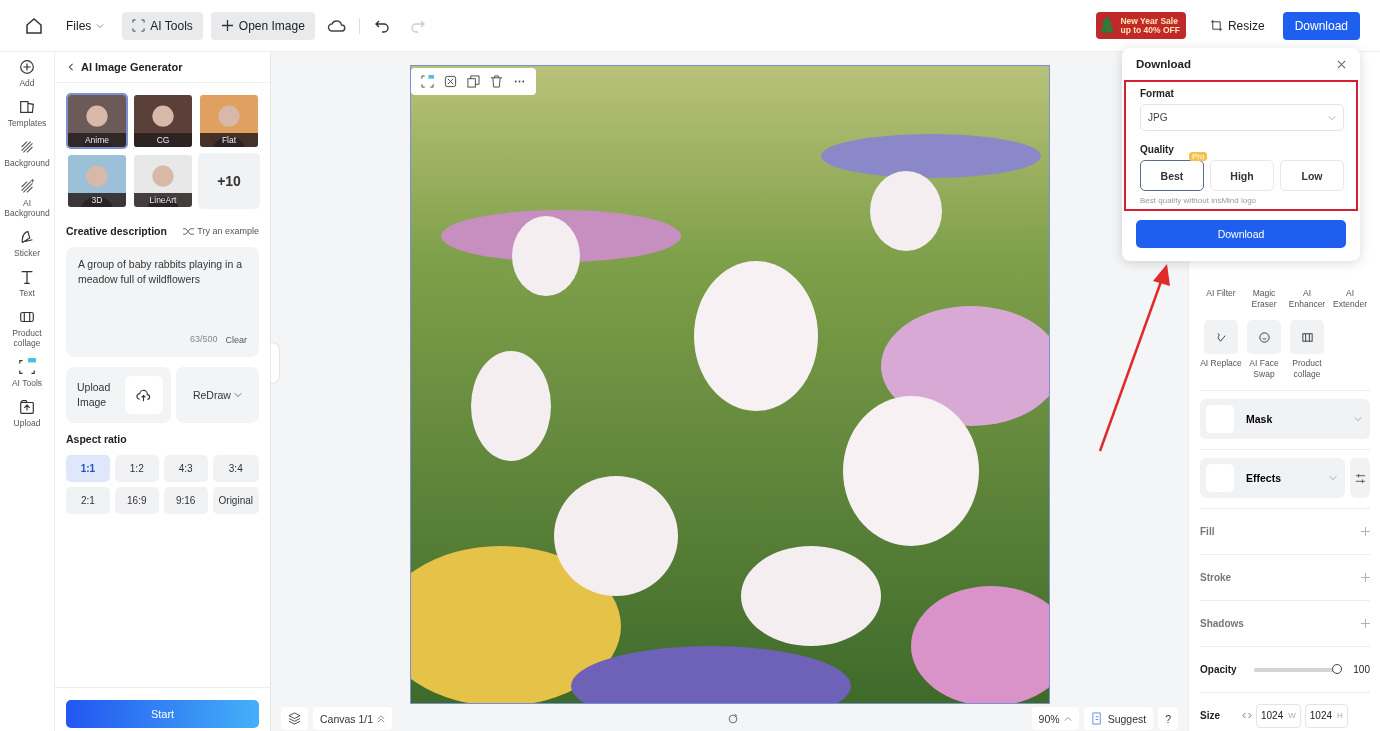 Image resolution: width=1380 pixels, height=731 pixels. What do you see at coordinates (217, 395) in the screenshot?
I see `redraw-dropdown: ReDraw` at bounding box center [217, 395].